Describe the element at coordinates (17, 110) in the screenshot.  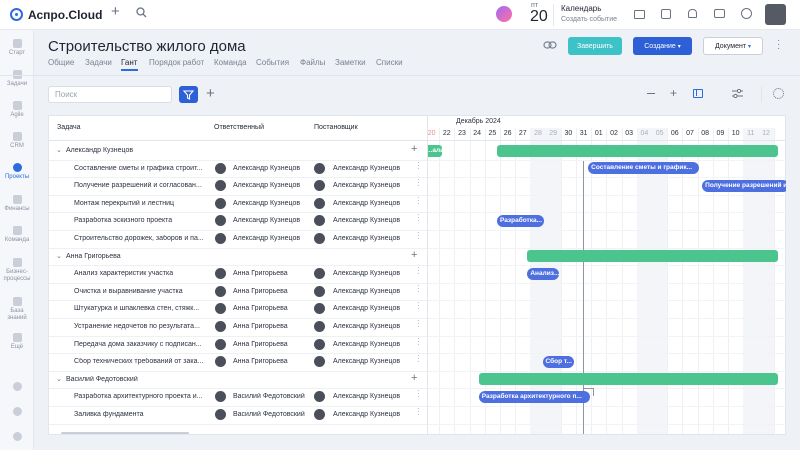
I see `sidebar-item-agile: Agile` at that location.